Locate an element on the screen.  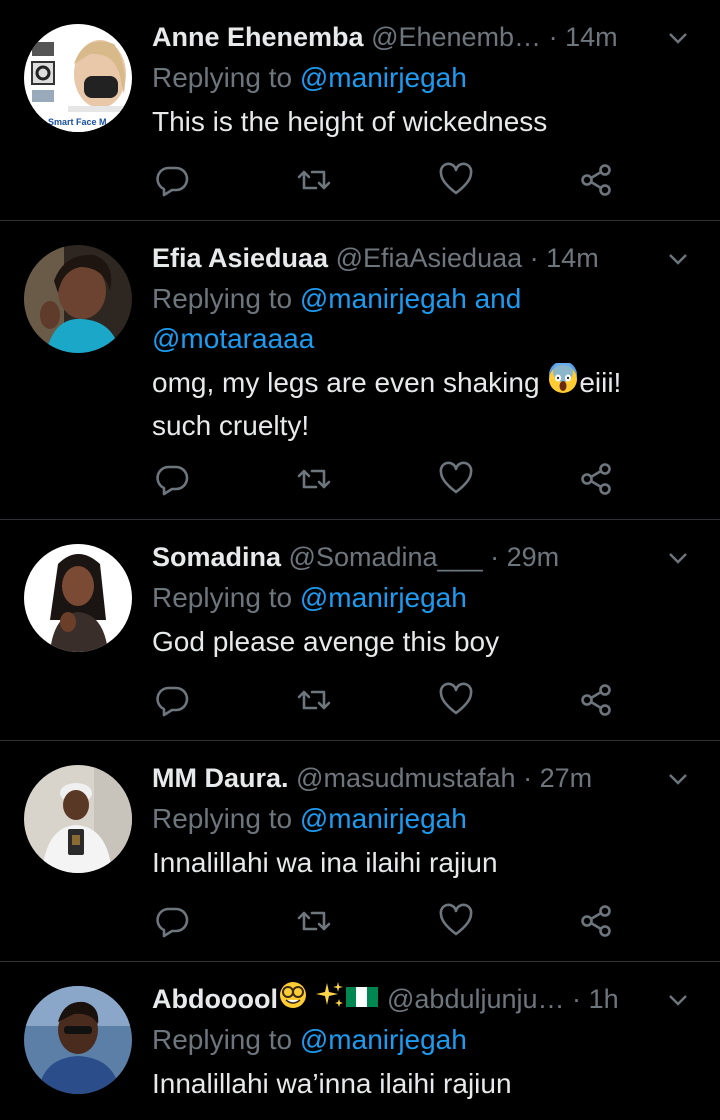
screaming-emoji is located at coordinates (563, 383).